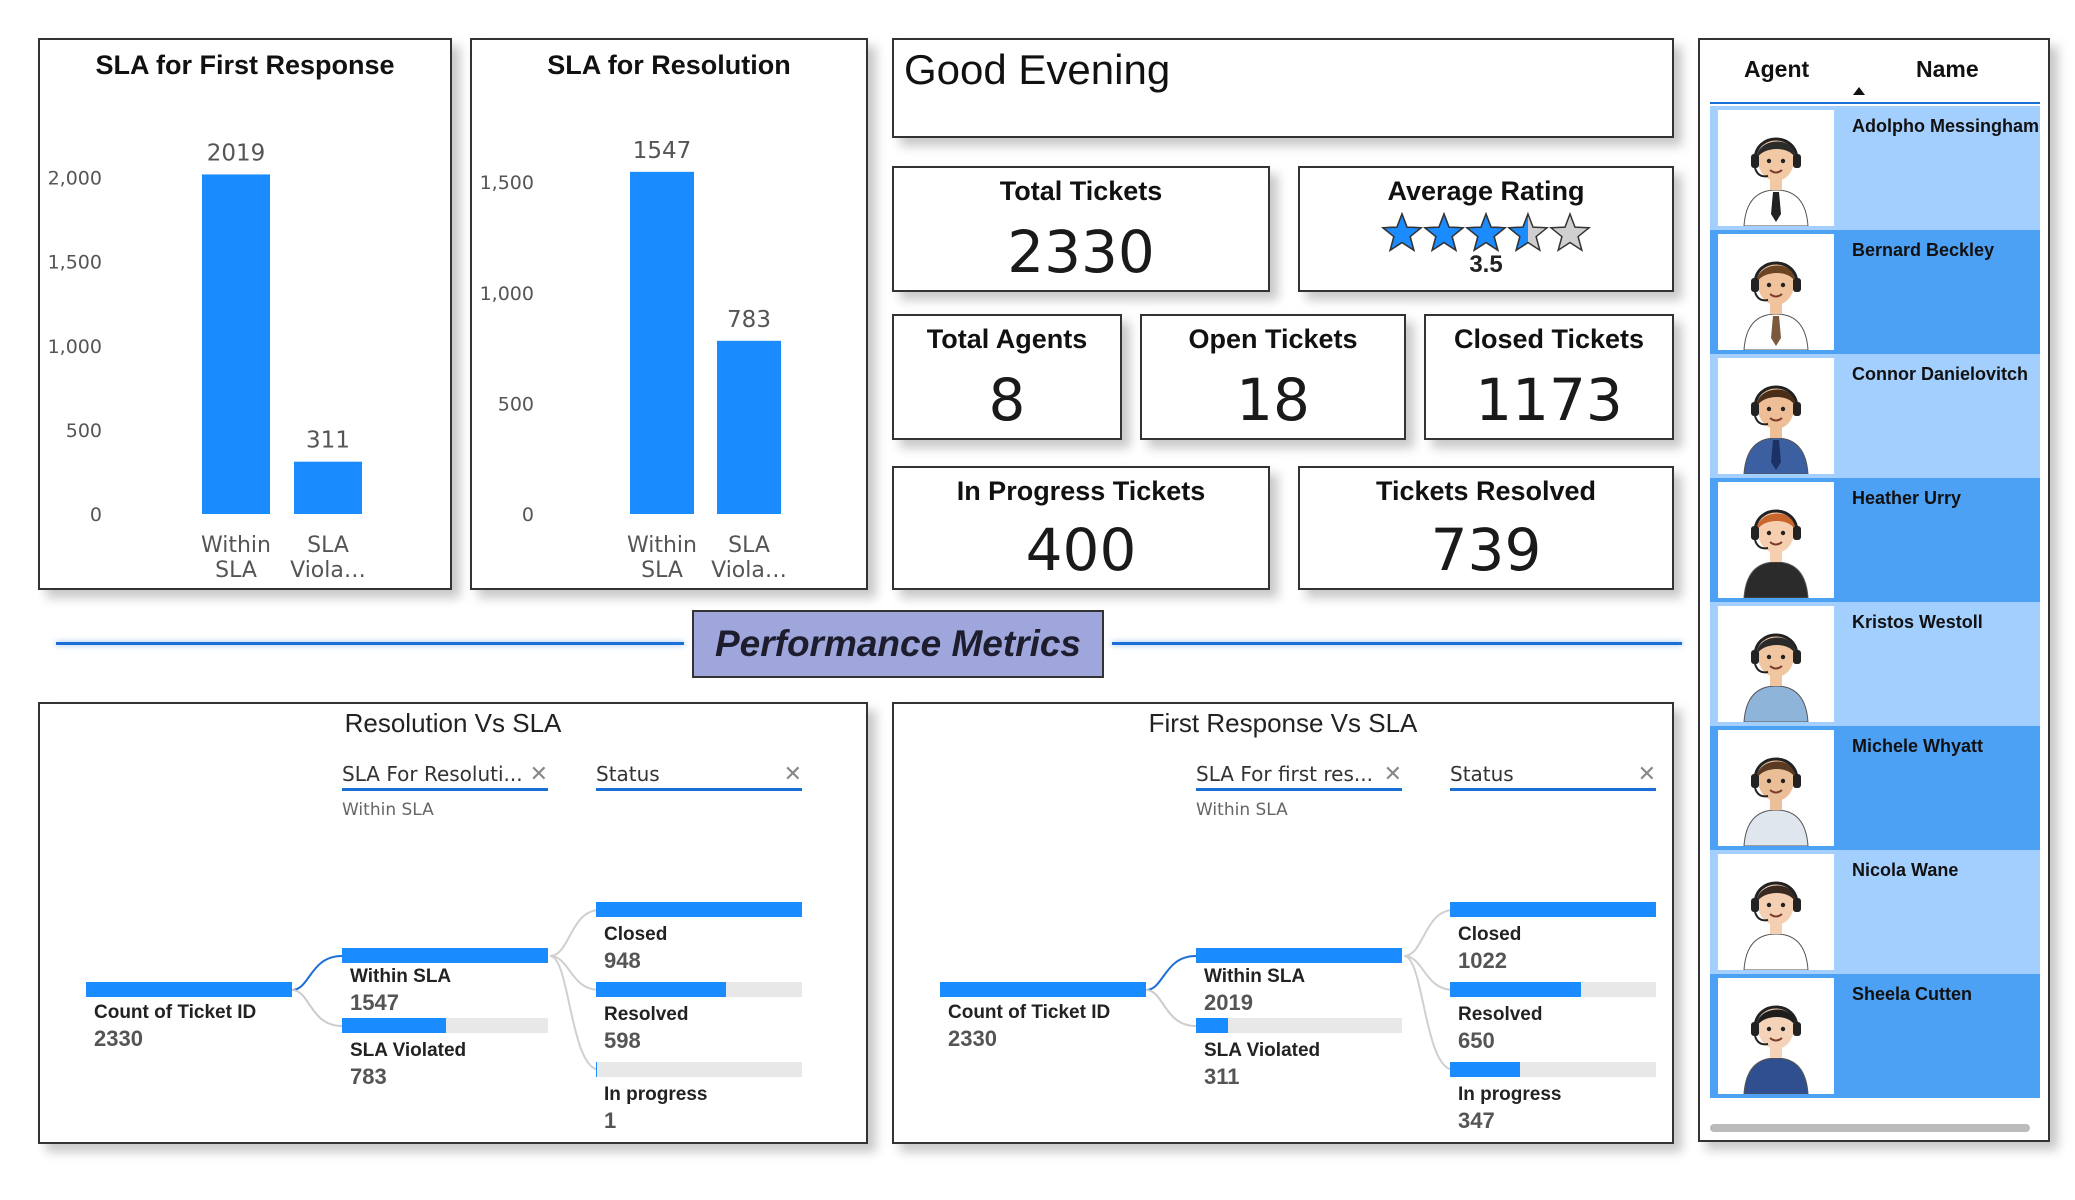  I want to click on agent-row: Adolpho Messingham, so click(1875, 168).